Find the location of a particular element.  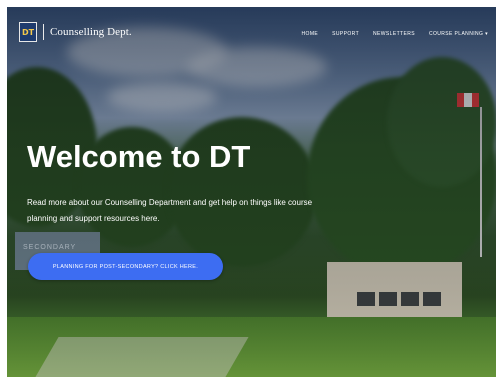

brand-name: Counselling Dept. is located at coordinates (91, 32).